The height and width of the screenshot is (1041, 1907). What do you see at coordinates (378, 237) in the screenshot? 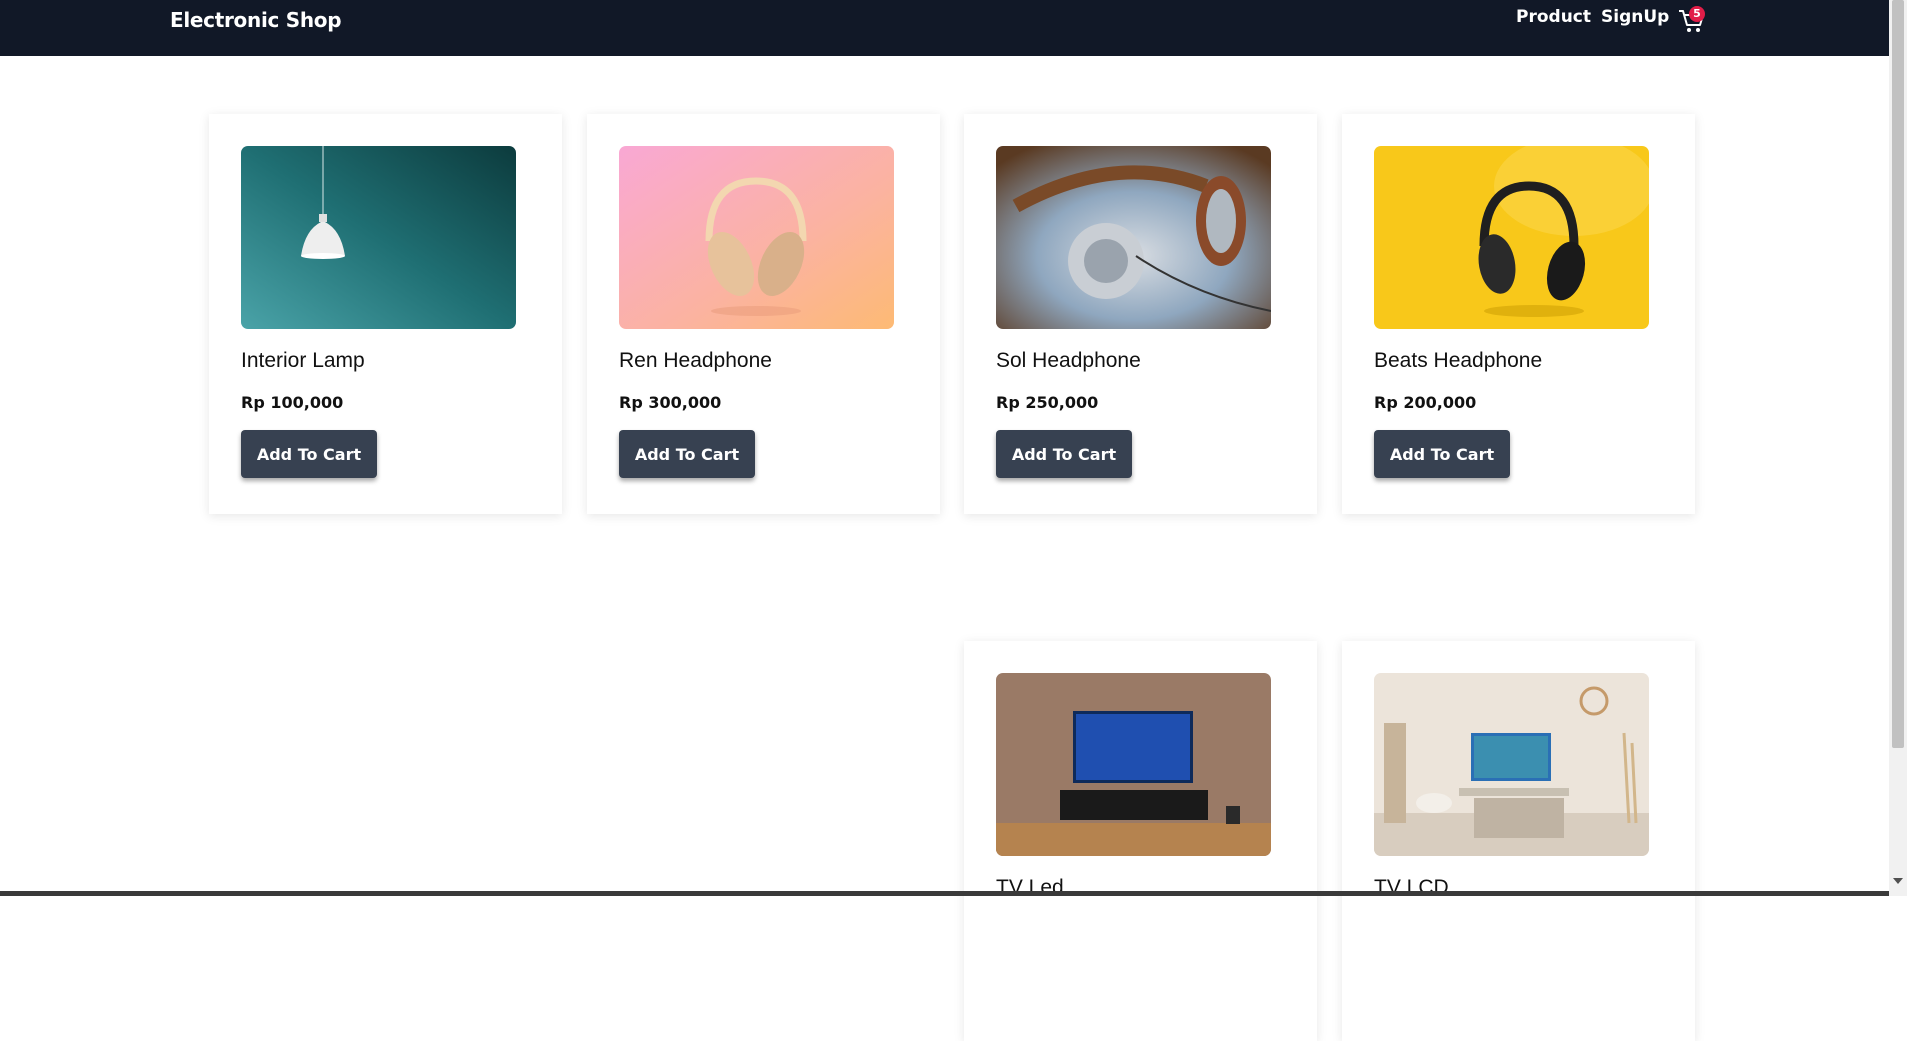
I see `product-image-interior-lamp` at bounding box center [378, 237].